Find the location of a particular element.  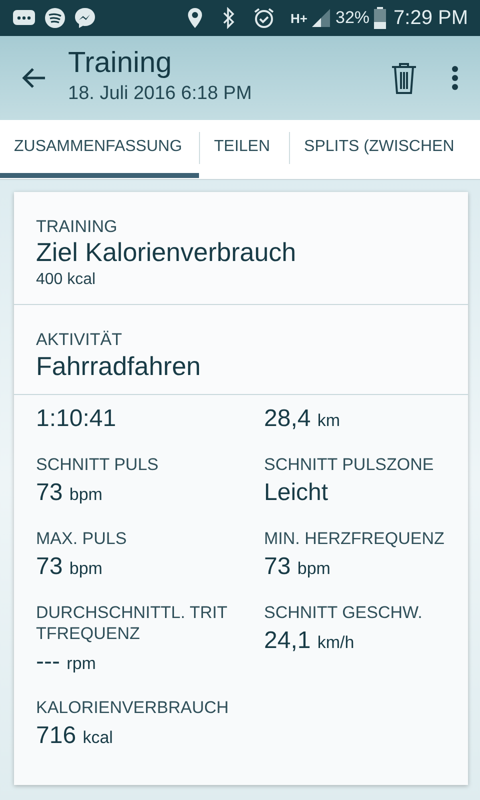

stat-label: SCHNITT PULSZONE is located at coordinates (349, 464).